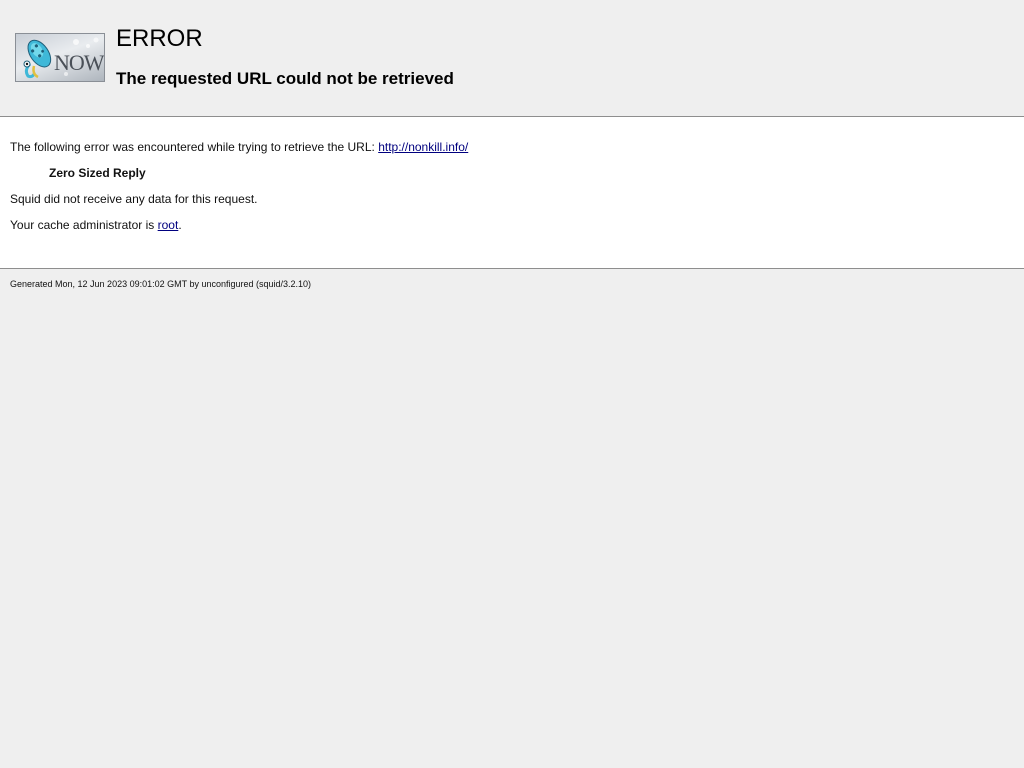 The height and width of the screenshot is (768, 1024). Describe the element at coordinates (84, 225) in the screenshot. I see `admin-prefix: Your cache administrator is` at that location.